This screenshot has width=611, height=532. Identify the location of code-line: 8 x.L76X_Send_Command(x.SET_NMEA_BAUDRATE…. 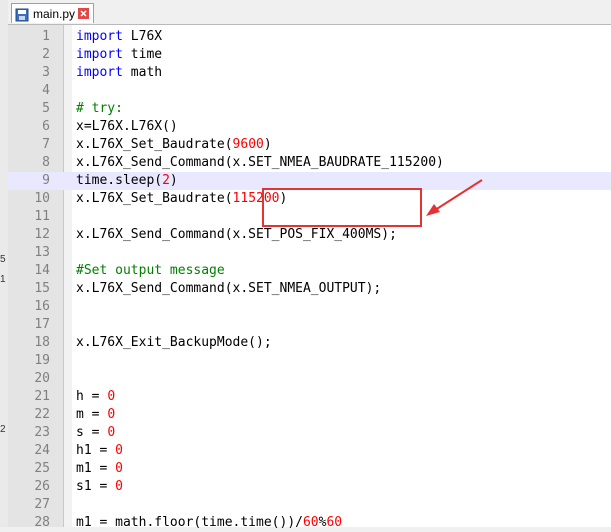
(309, 163).